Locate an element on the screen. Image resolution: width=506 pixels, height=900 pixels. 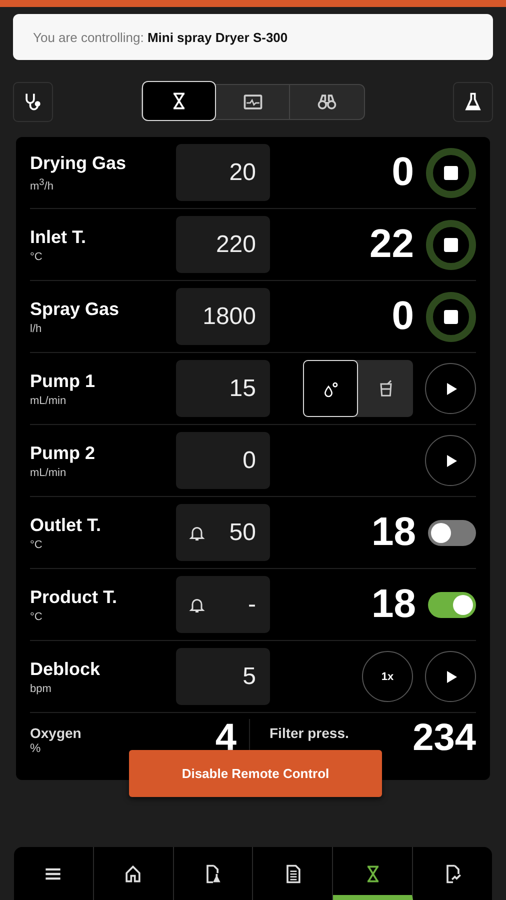
mode-button is located at coordinates (330, 388).